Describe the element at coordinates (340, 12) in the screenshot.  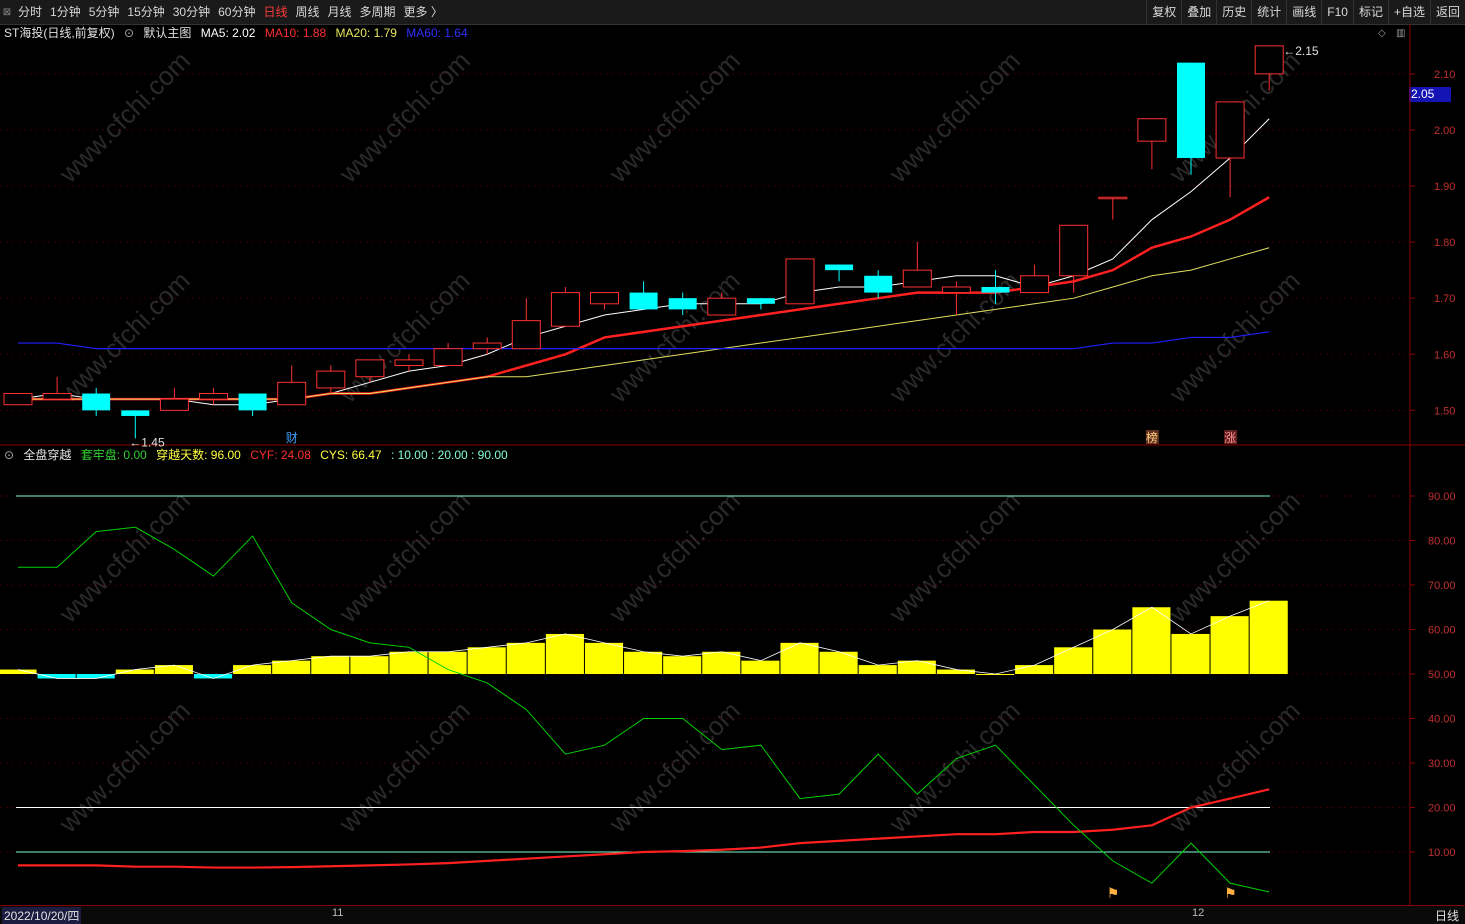
I see `period-tab-8: 月线` at that location.